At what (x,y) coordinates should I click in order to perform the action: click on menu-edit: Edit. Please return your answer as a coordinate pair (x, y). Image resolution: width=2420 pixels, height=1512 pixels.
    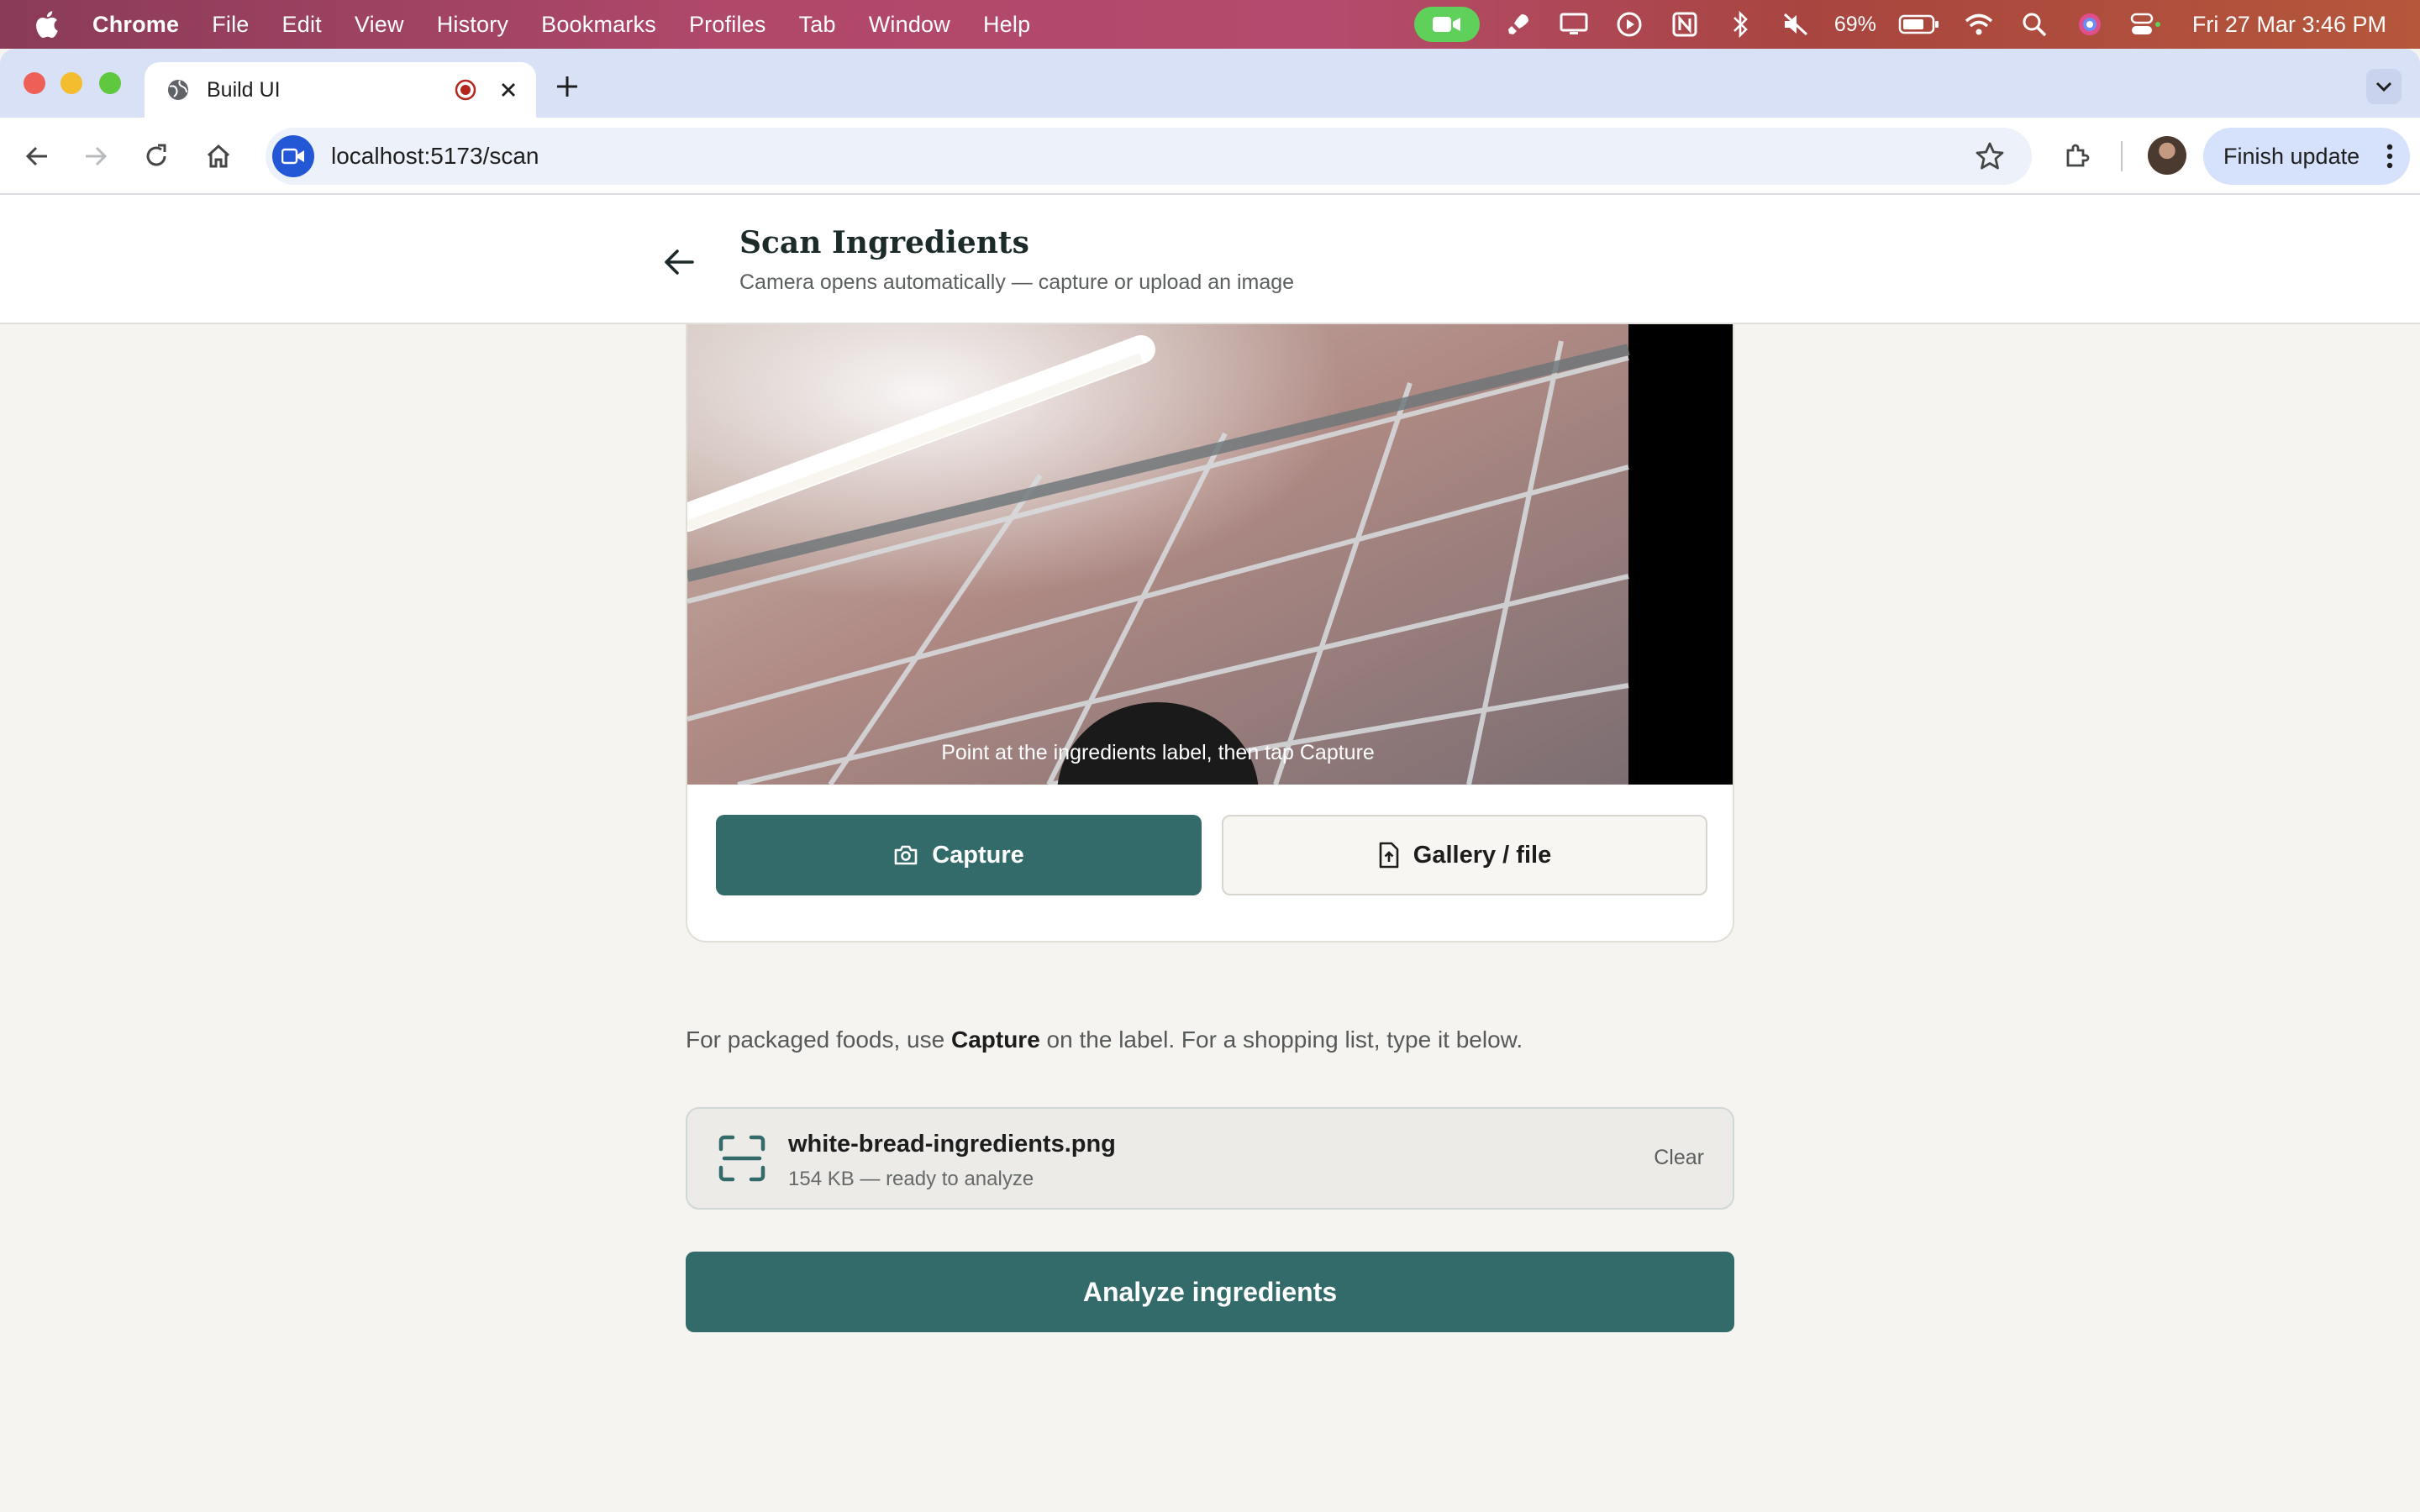
    Looking at the image, I should click on (302, 25).